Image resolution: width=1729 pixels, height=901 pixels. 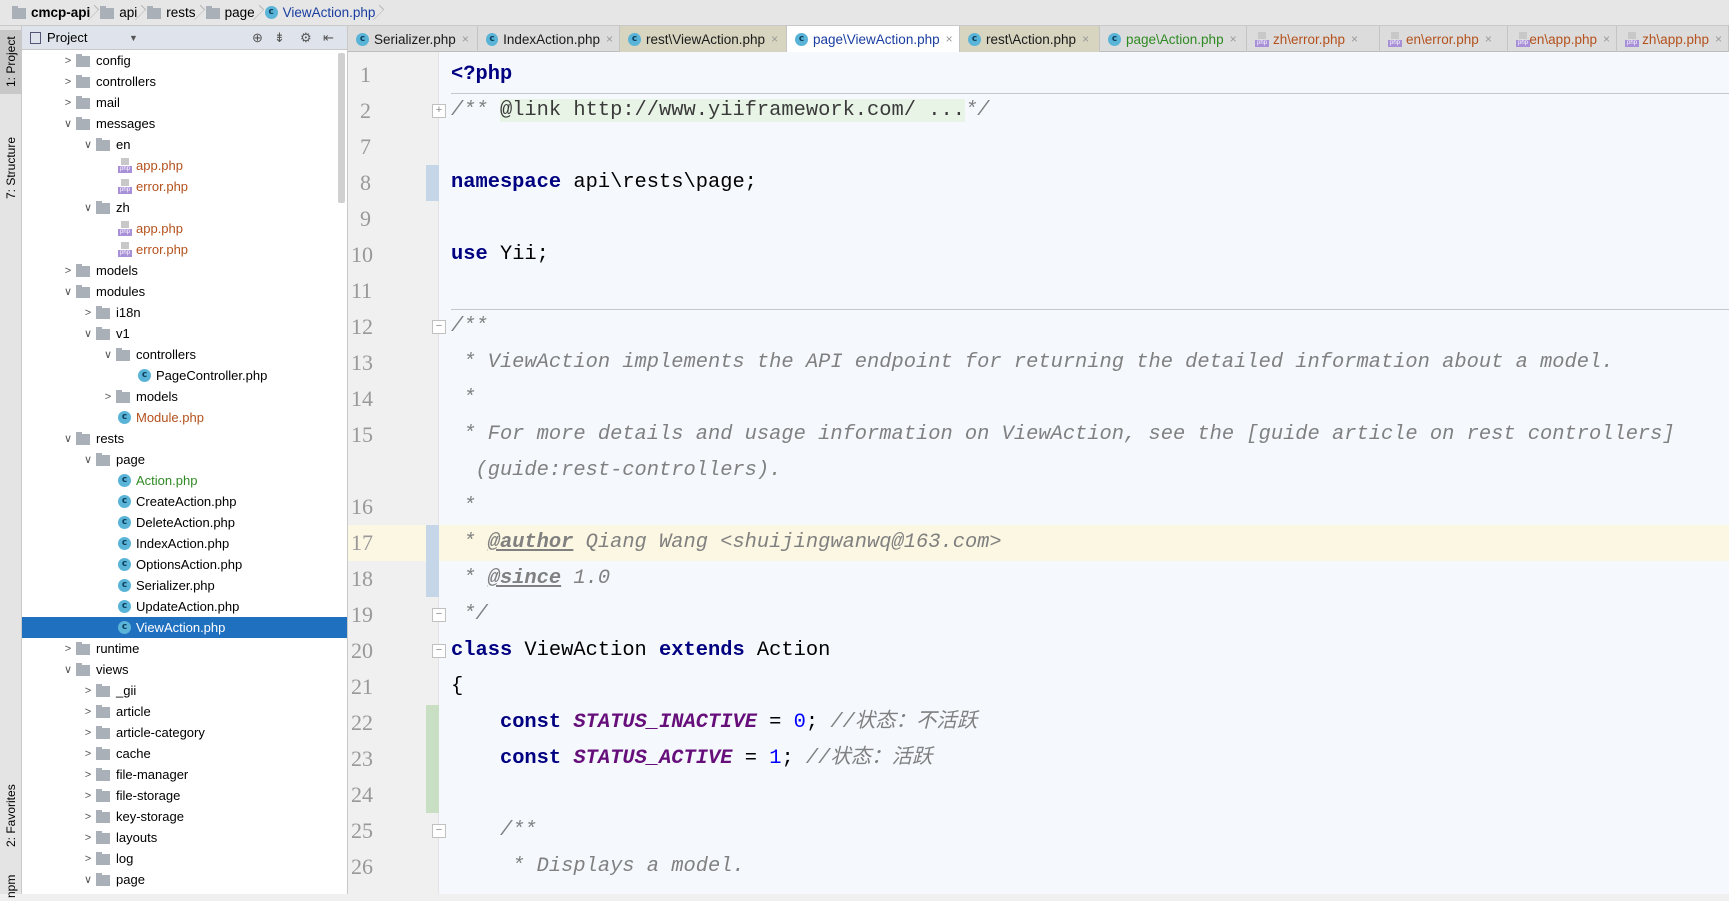 What do you see at coordinates (184, 774) in the screenshot?
I see `tree-item: > file-manager` at bounding box center [184, 774].